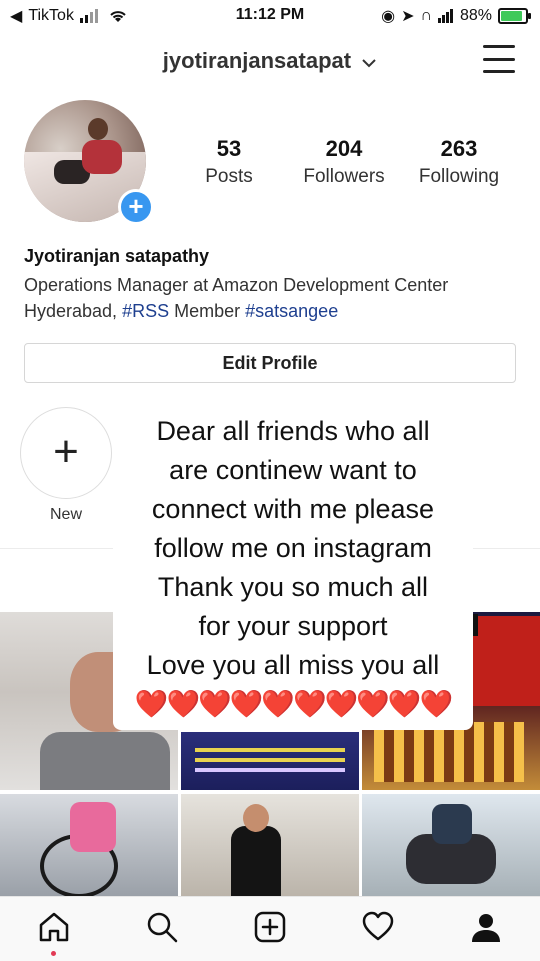 Image resolution: width=540 pixels, height=961 pixels. I want to click on hamburger-menu-icon, so click(499, 59).